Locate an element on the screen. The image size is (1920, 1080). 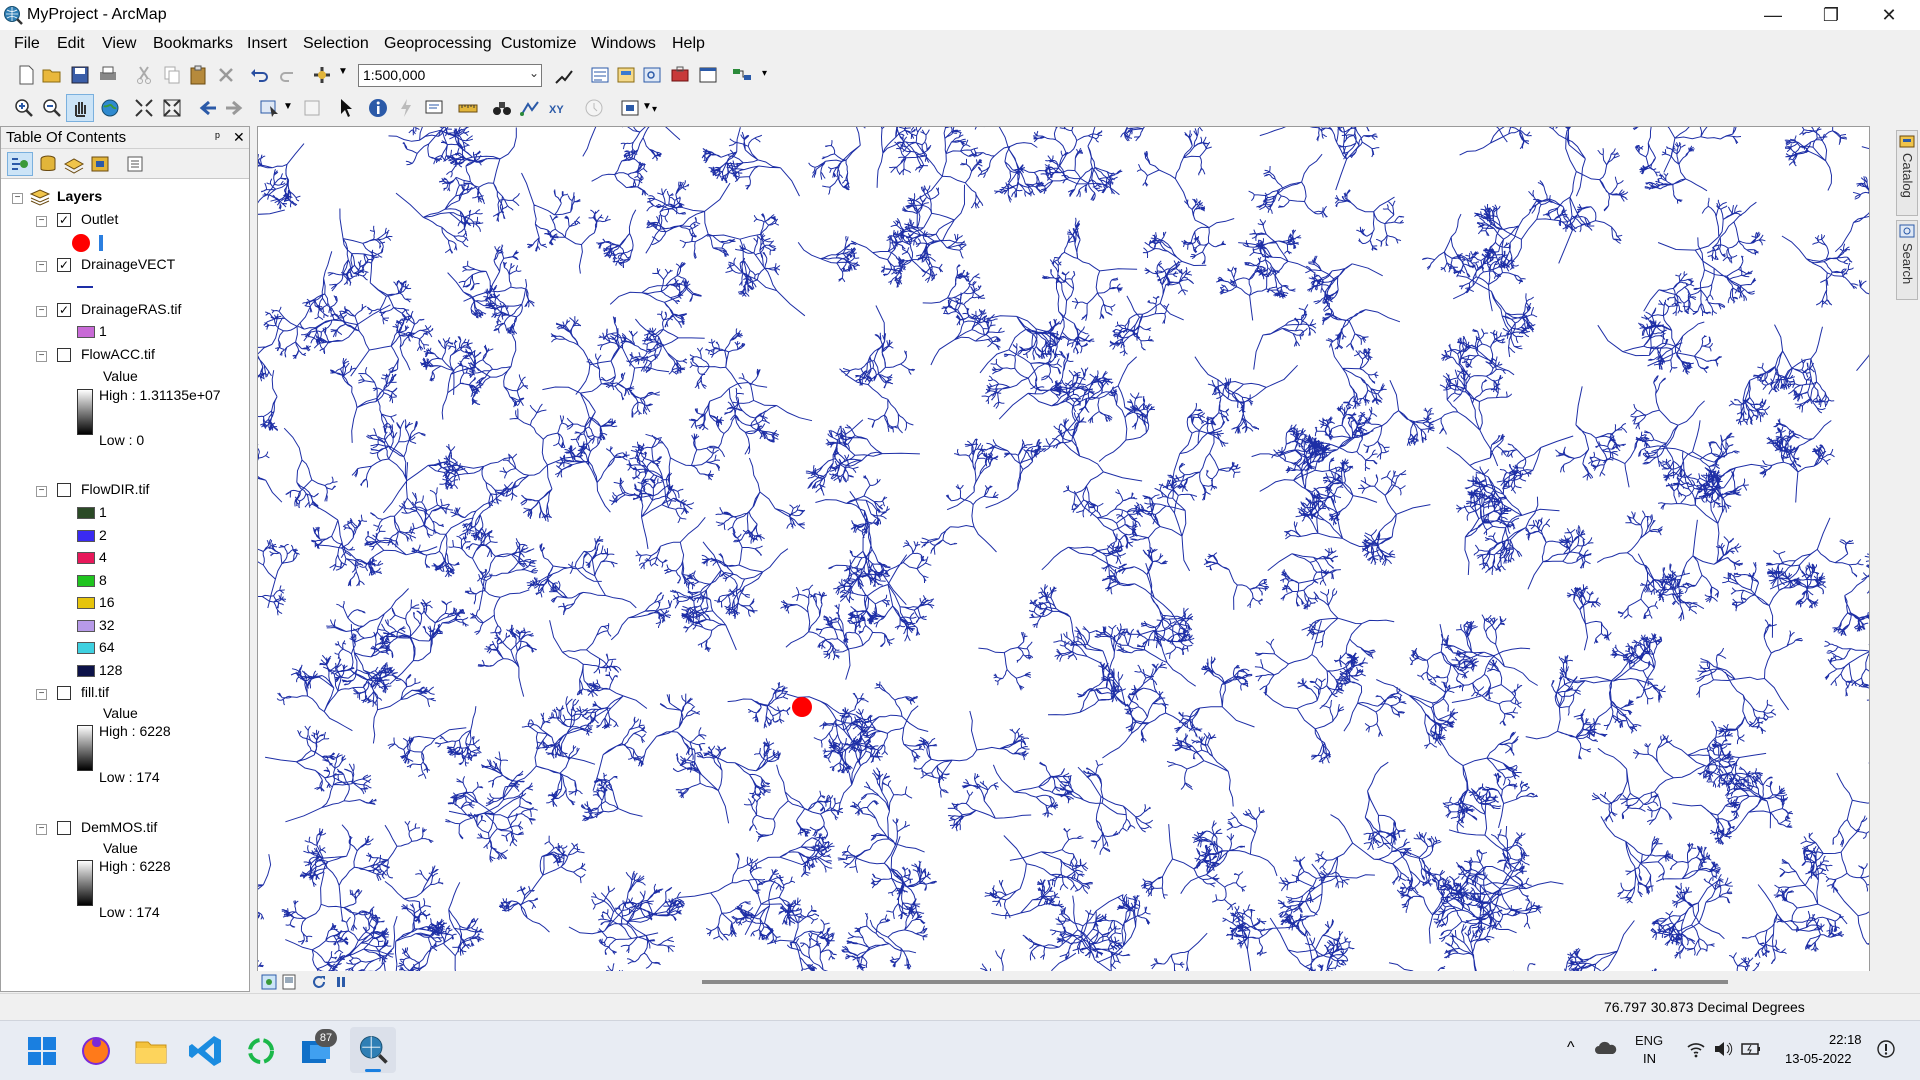
close-button: ✕ is located at coordinates (1889, 15).